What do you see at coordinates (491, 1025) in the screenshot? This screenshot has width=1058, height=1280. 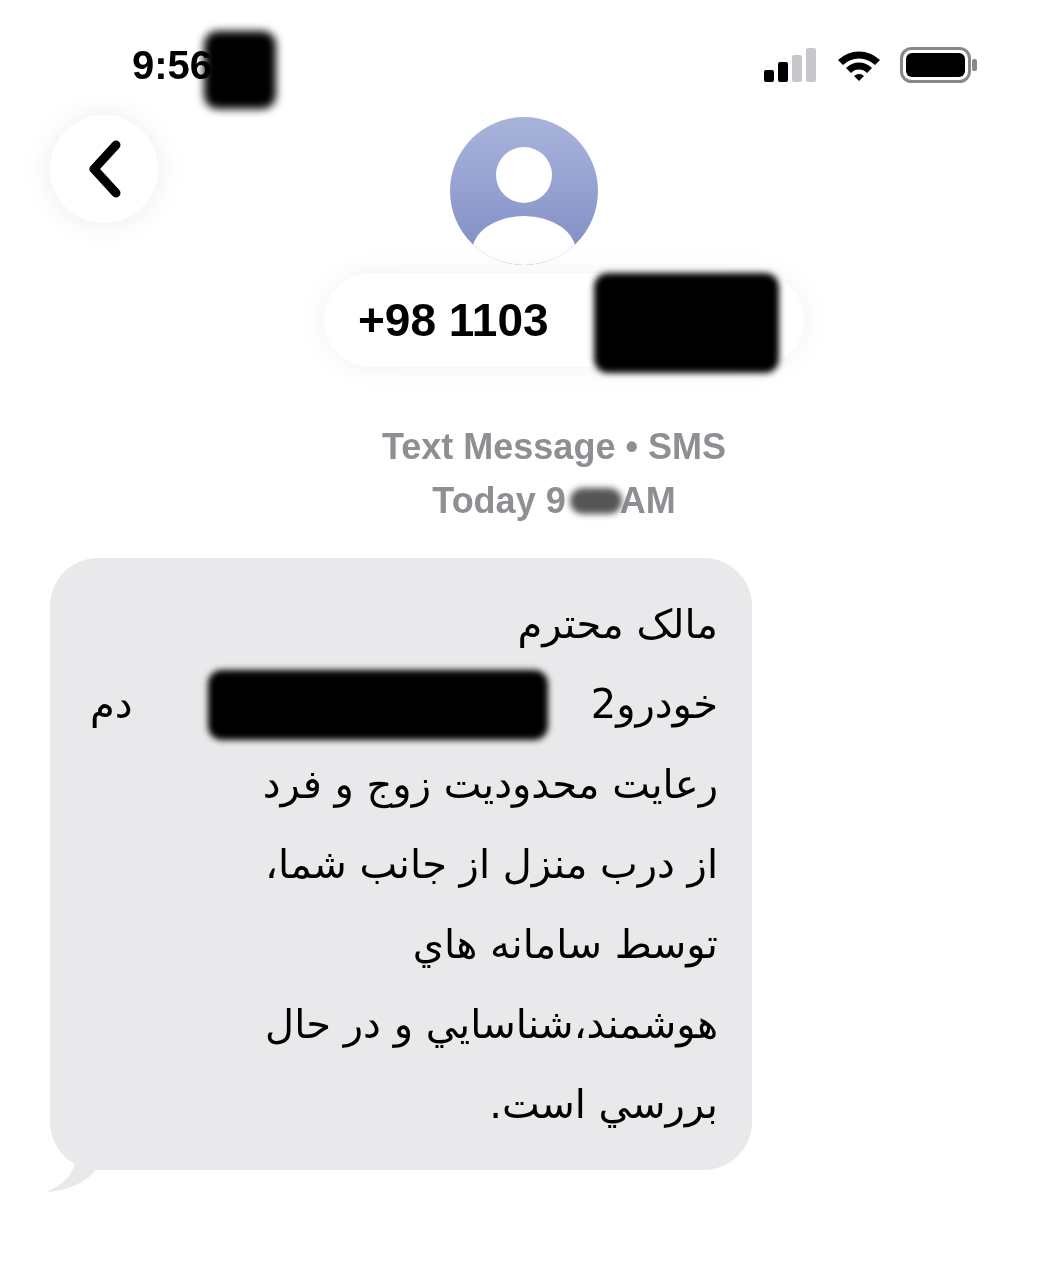 I see `message-text: هوشمند،شناسايي و در حال` at bounding box center [491, 1025].